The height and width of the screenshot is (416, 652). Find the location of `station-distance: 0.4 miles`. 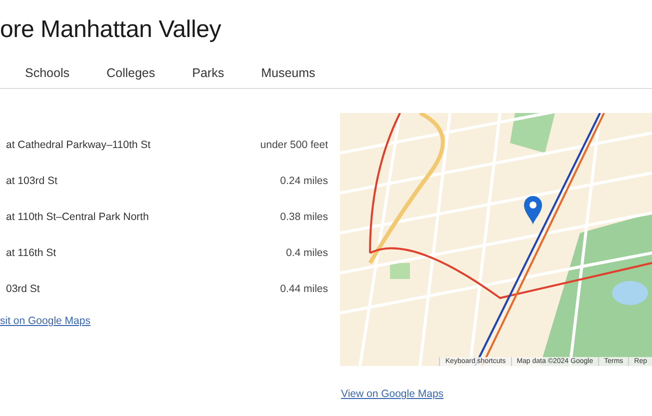

station-distance: 0.4 miles is located at coordinates (307, 253).